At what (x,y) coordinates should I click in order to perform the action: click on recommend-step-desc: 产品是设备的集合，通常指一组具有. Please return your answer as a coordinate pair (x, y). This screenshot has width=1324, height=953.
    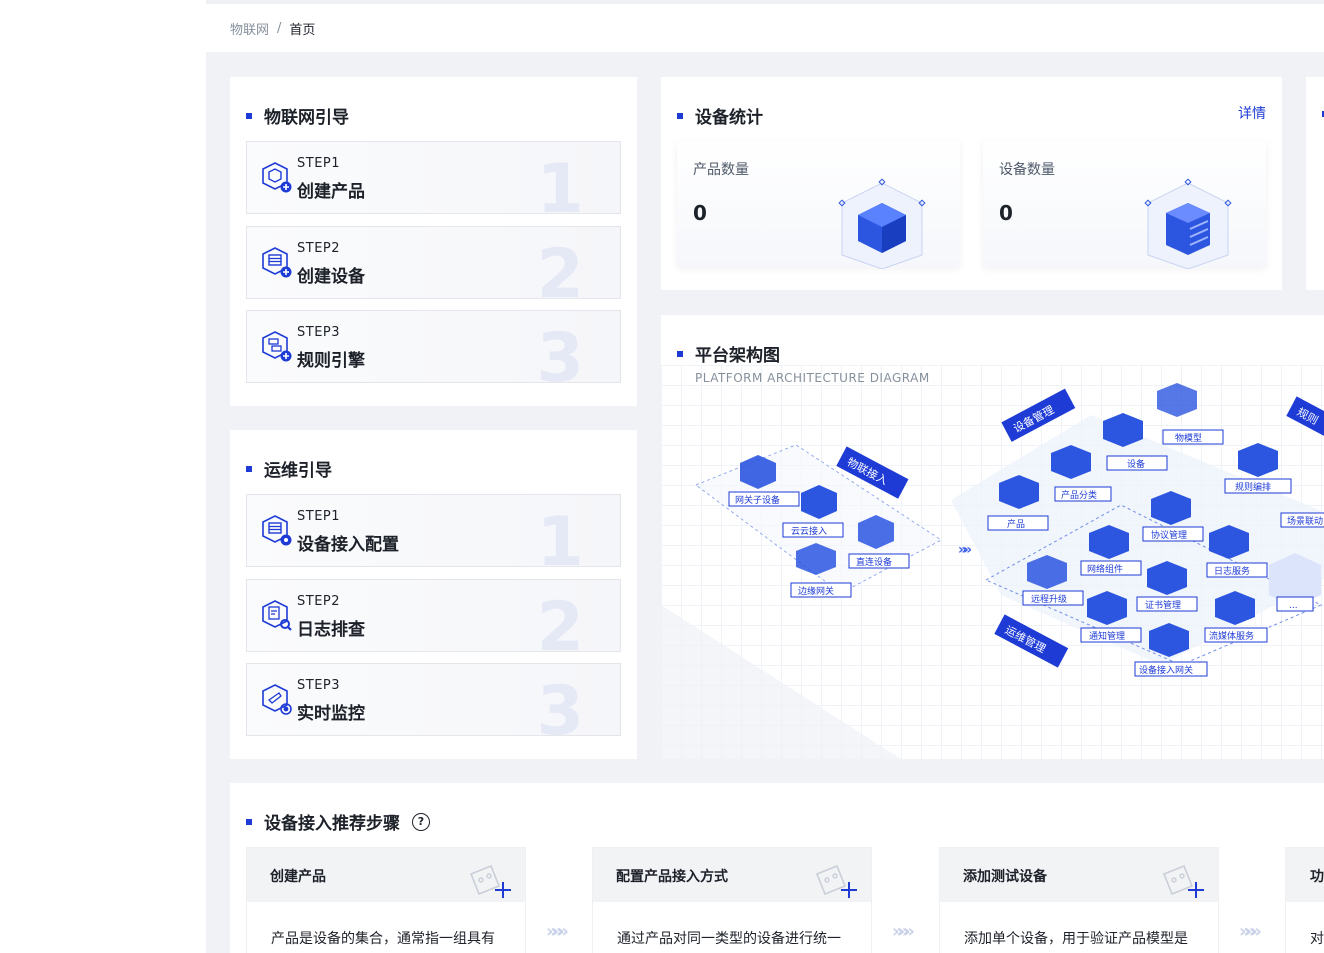
    Looking at the image, I should click on (383, 939).